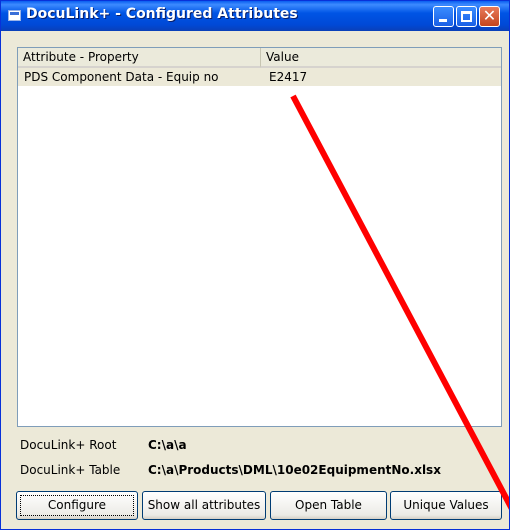  Describe the element at coordinates (443, 20) in the screenshot. I see `minimize-icon` at that location.